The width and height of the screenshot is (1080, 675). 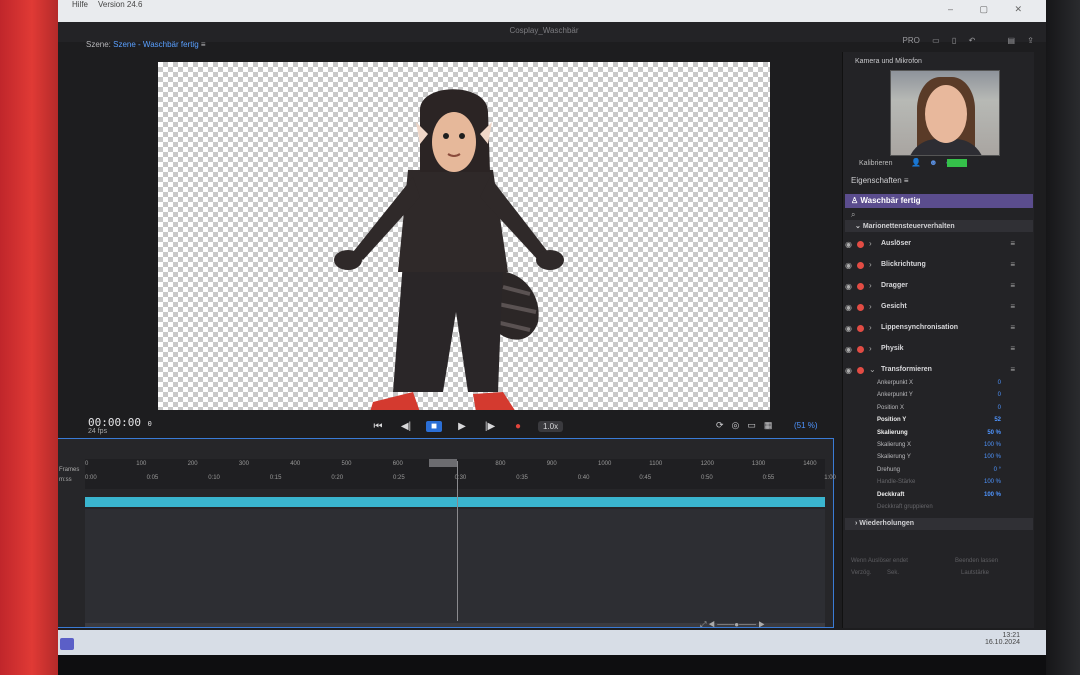 I want to click on behavior-row: ◉ › Physik ≡, so click(x=939, y=350).